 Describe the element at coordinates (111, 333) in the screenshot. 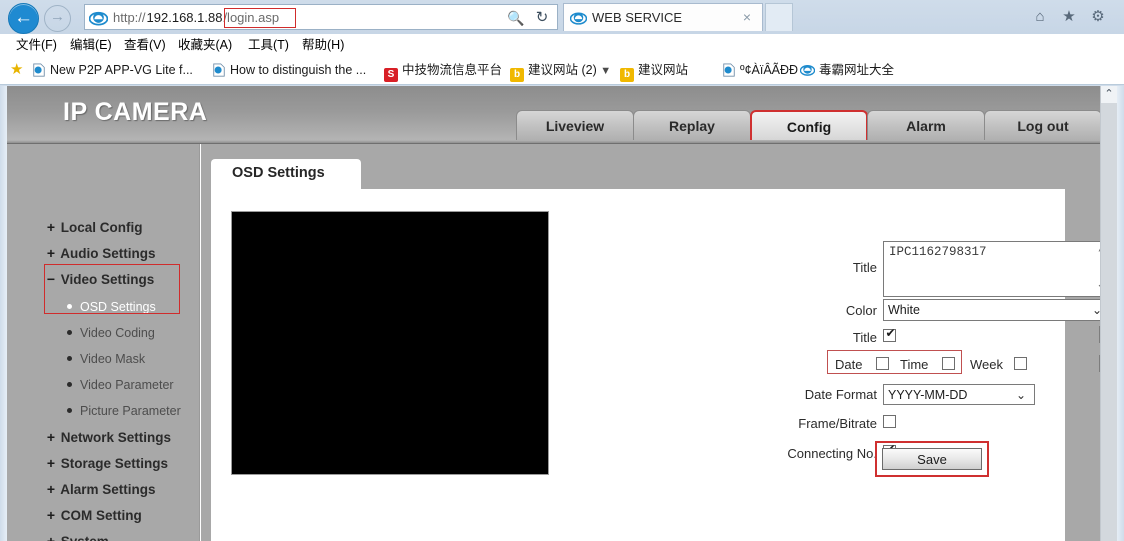

I see `sidebar-item-video-coding: Video Coding` at that location.